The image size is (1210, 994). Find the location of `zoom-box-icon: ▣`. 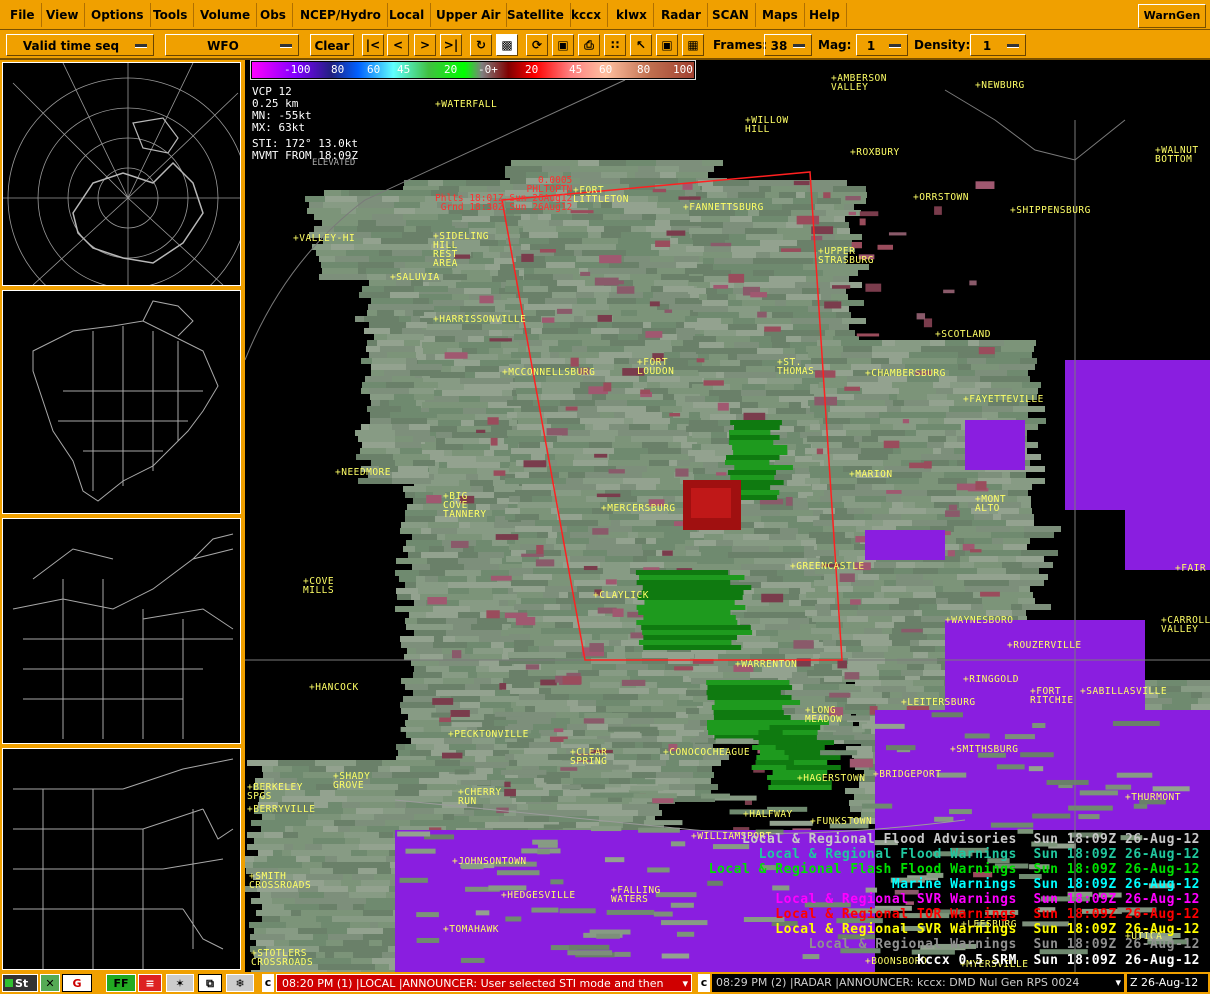

zoom-box-icon: ▣ is located at coordinates (563, 45).